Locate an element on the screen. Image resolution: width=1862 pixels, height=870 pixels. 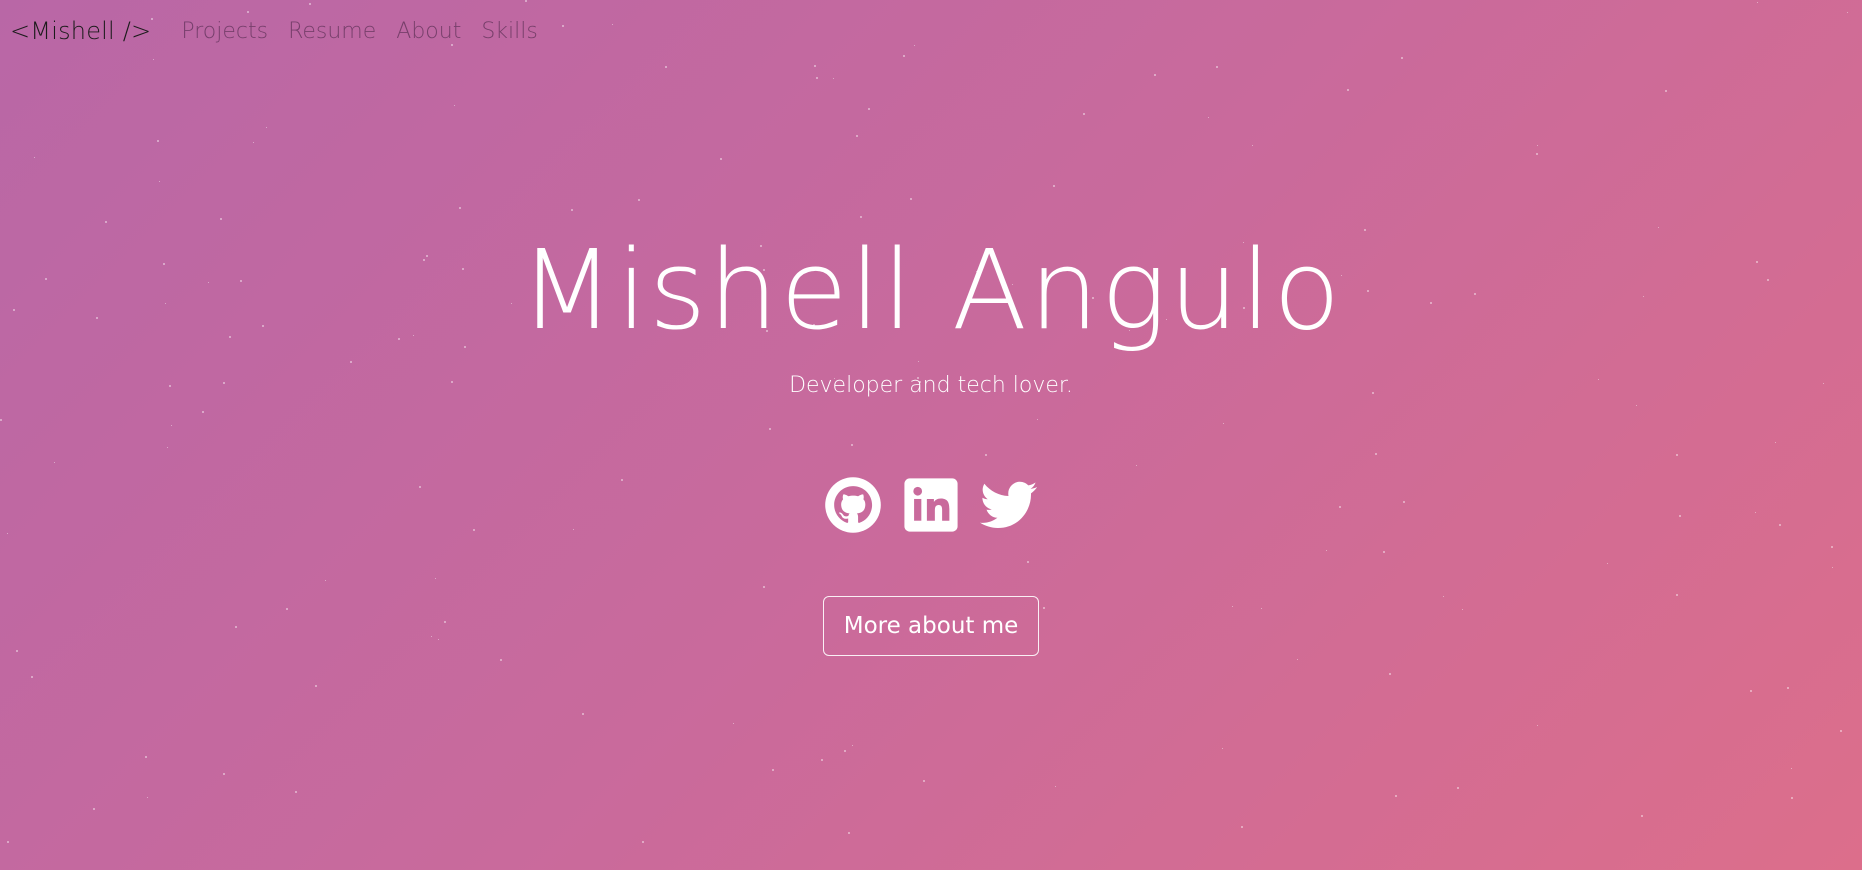
hero-title: Mishell Angulo is located at coordinates (931, 290).